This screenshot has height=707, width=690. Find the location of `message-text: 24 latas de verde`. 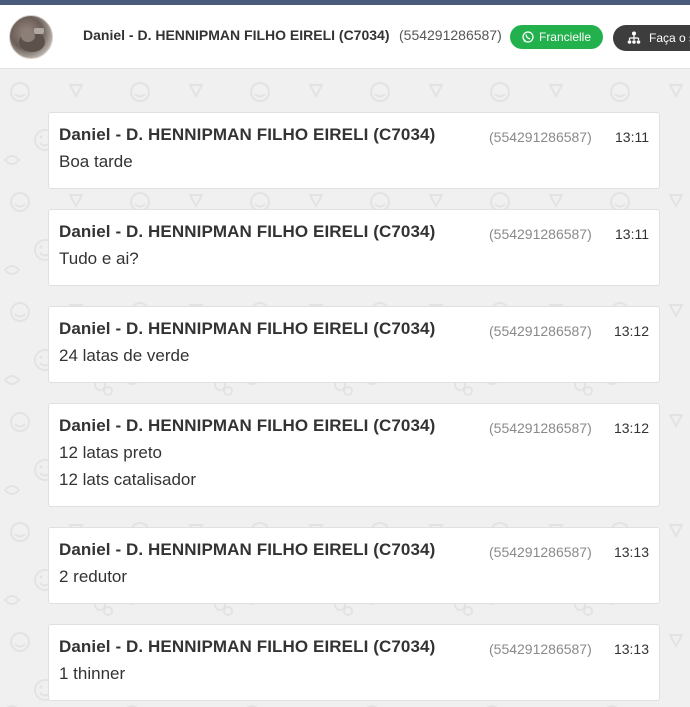

message-text: 24 latas de verde is located at coordinates (124, 355).